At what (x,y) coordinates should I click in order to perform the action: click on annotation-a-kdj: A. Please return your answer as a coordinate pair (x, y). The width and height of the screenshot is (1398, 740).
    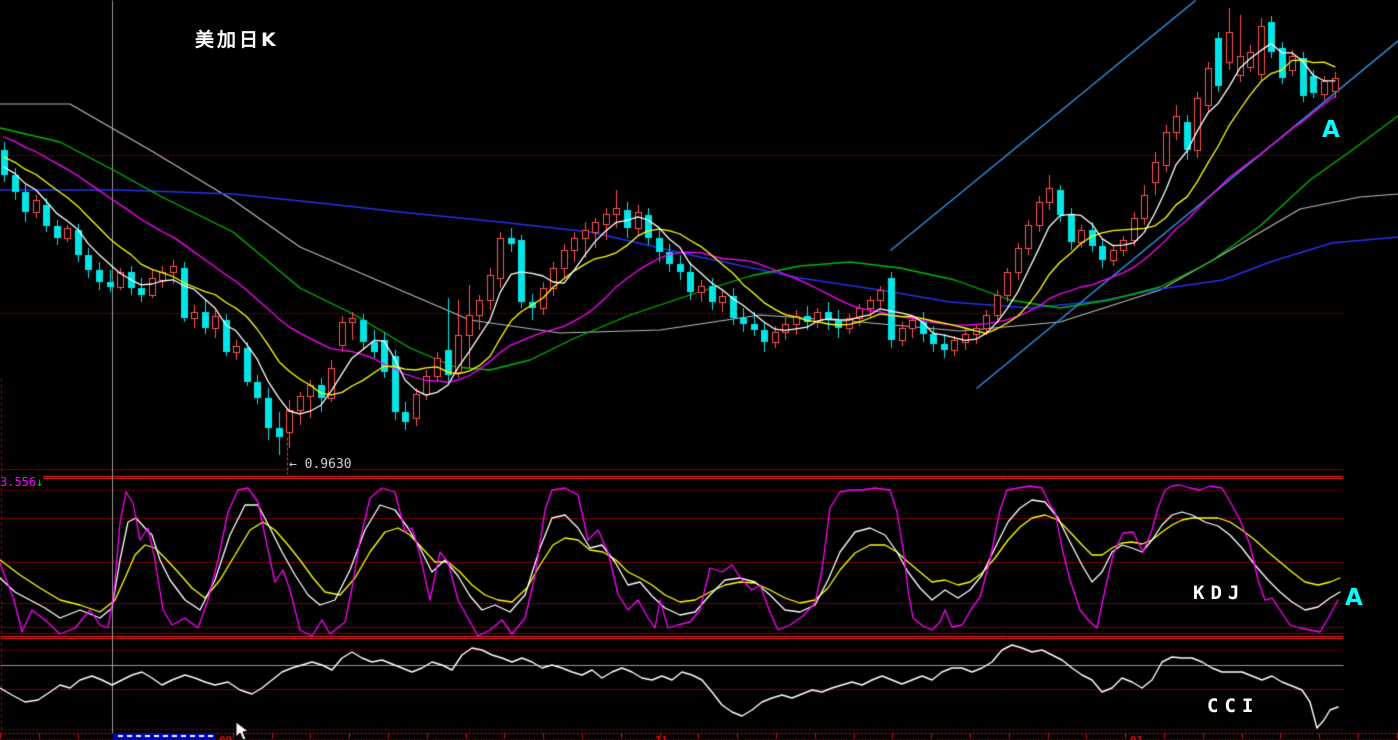
    Looking at the image, I should click on (1354, 598).